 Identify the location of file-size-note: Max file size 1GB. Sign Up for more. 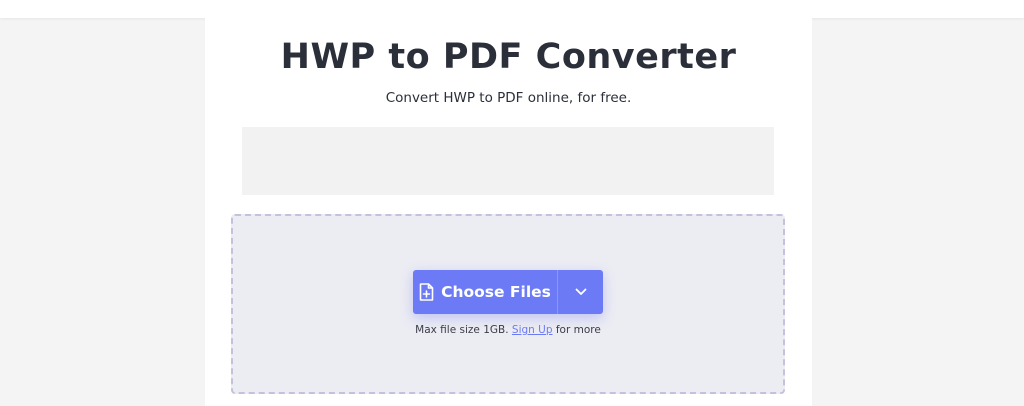
(508, 330).